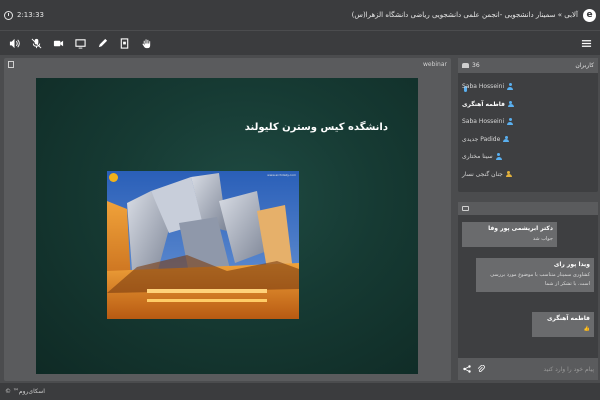 The image size is (600, 400). Describe the element at coordinates (508, 174) in the screenshot. I see `guest-user-icon` at that location.